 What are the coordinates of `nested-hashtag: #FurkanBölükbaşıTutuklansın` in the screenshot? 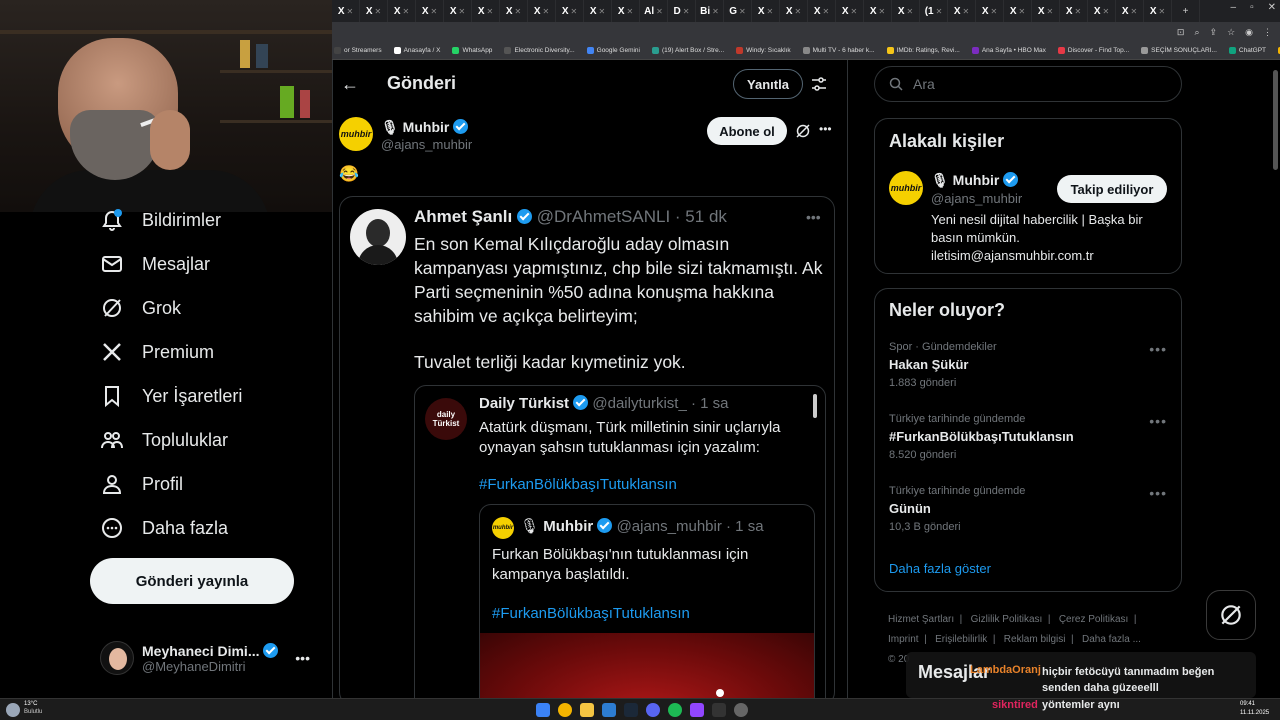 It's located at (578, 484).